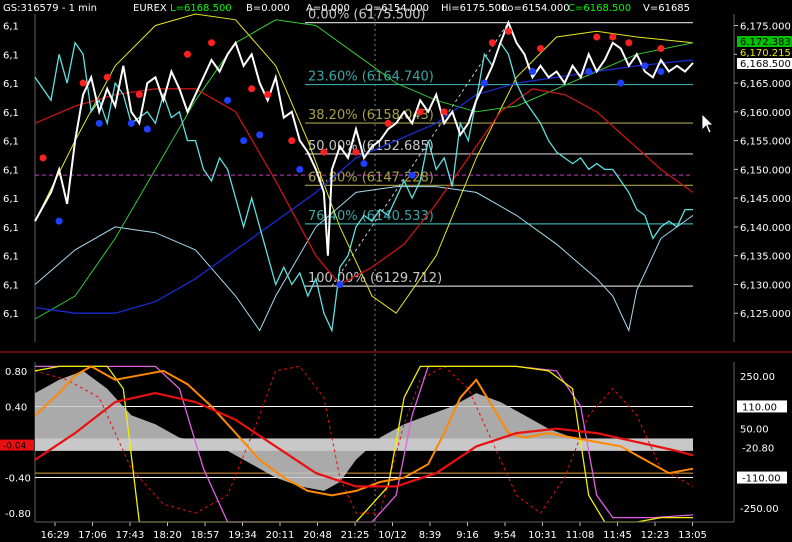 The height and width of the screenshot is (542, 792). Describe the element at coordinates (761, 479) in the screenshot. I see `osc-level-label: -110.00` at that location.